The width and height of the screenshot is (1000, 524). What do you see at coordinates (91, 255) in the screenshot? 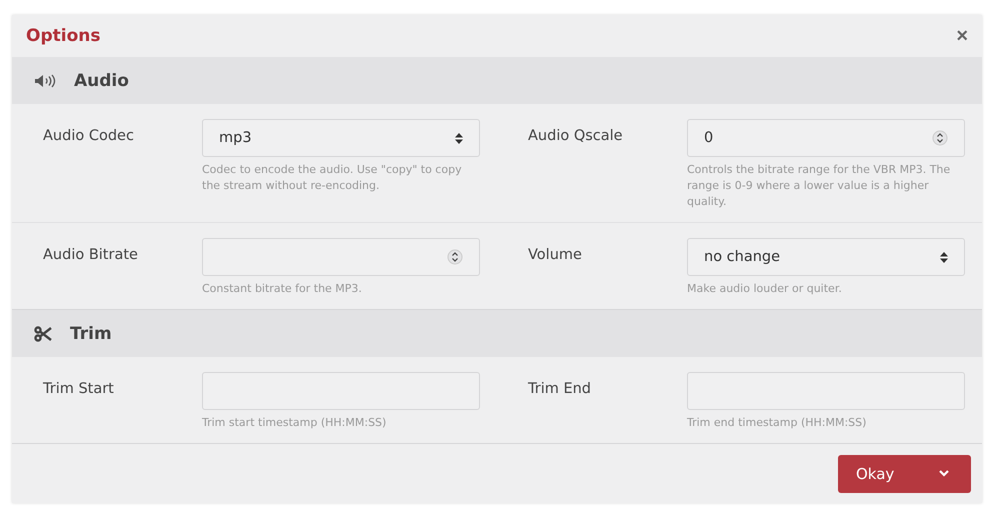
I see `field-label: Audio Bitrate` at bounding box center [91, 255].